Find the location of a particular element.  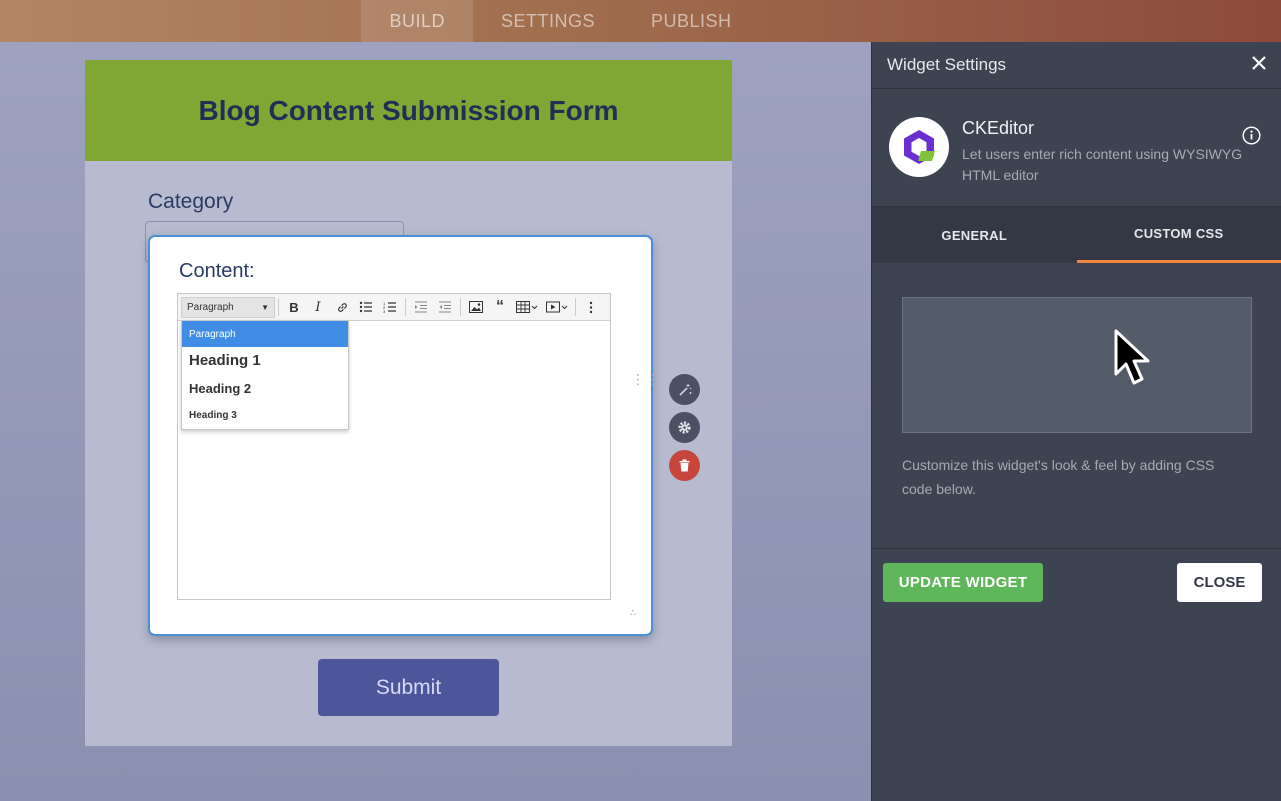

link-icon is located at coordinates (342, 307).